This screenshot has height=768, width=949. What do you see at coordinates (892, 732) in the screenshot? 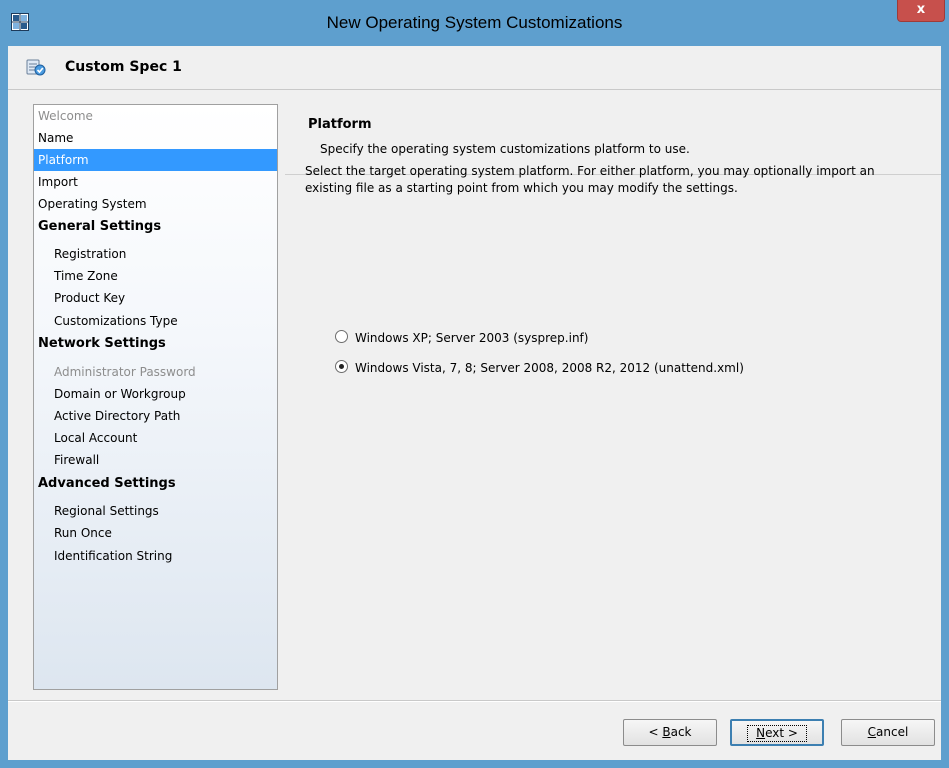
I see `button-text: ancel` at bounding box center [892, 732].